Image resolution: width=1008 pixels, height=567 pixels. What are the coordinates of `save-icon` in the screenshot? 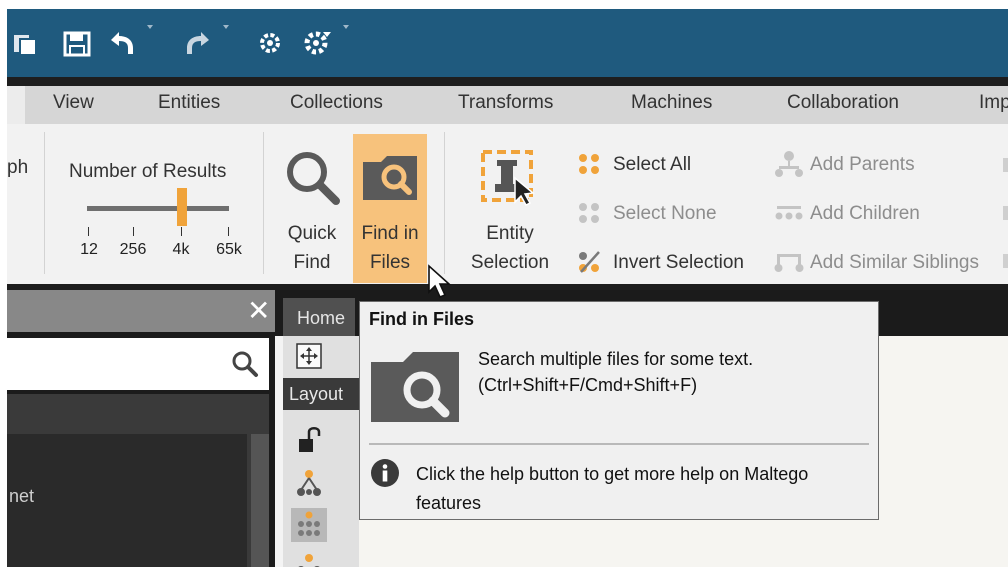 It's located at (77, 44).